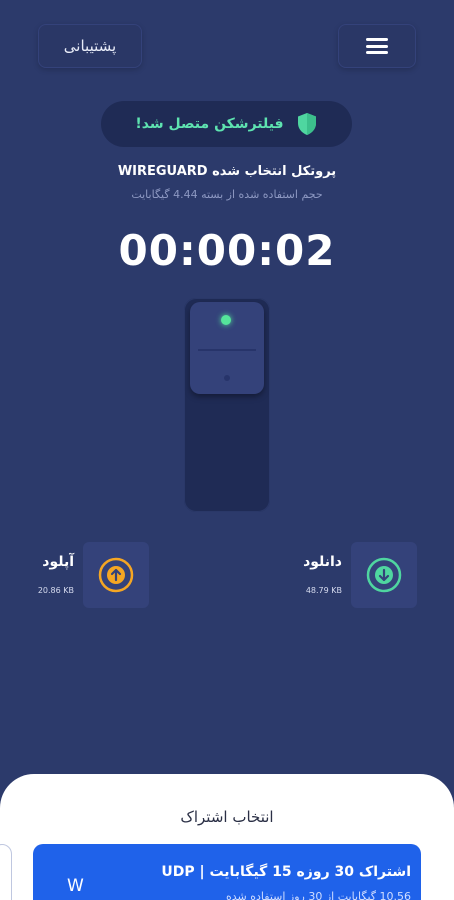 This screenshot has height=900, width=454. Describe the element at coordinates (209, 124) in the screenshot. I see `status-text: فیلترشکن متصل شد!` at that location.